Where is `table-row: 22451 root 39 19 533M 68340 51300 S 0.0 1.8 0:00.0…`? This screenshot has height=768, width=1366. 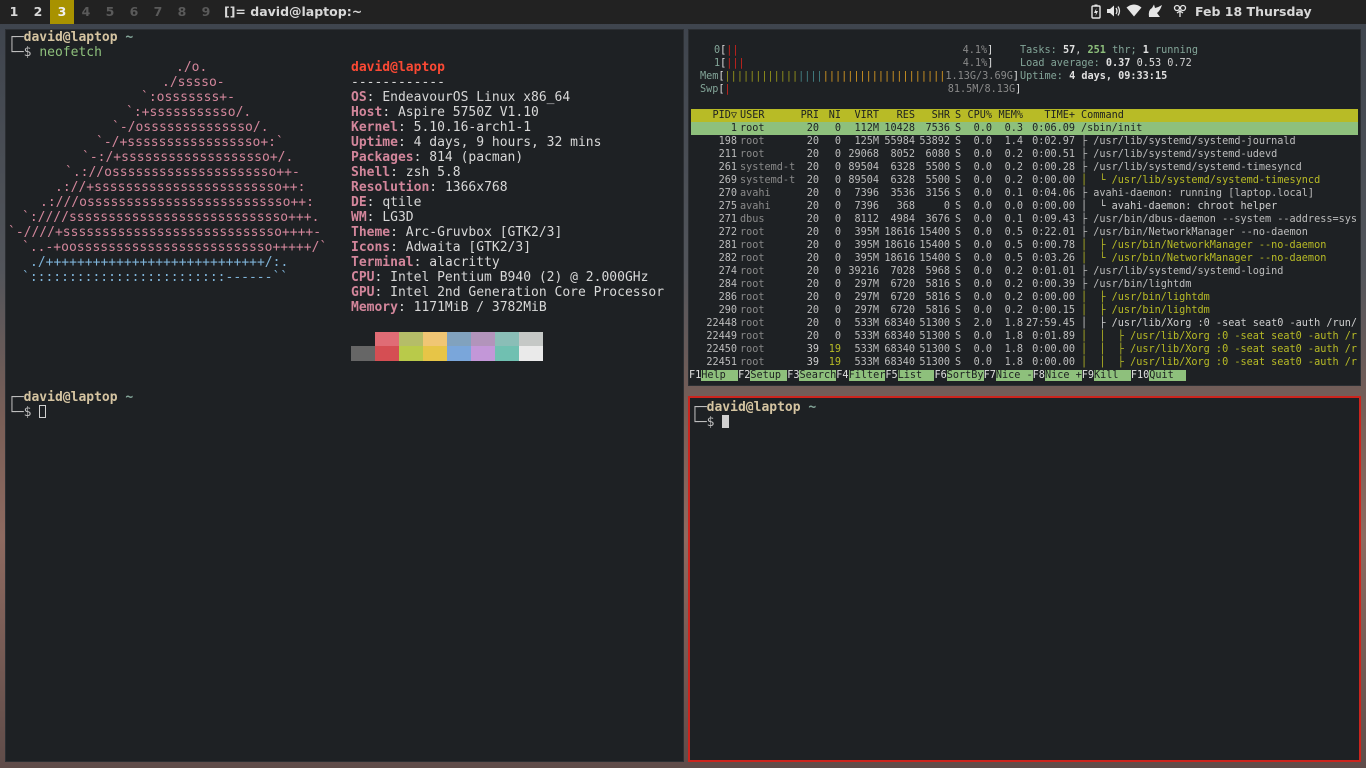 table-row: 22451 root 39 19 533M 68340 51300 S 0.0 1.8 0:00.0… is located at coordinates (1024, 362).